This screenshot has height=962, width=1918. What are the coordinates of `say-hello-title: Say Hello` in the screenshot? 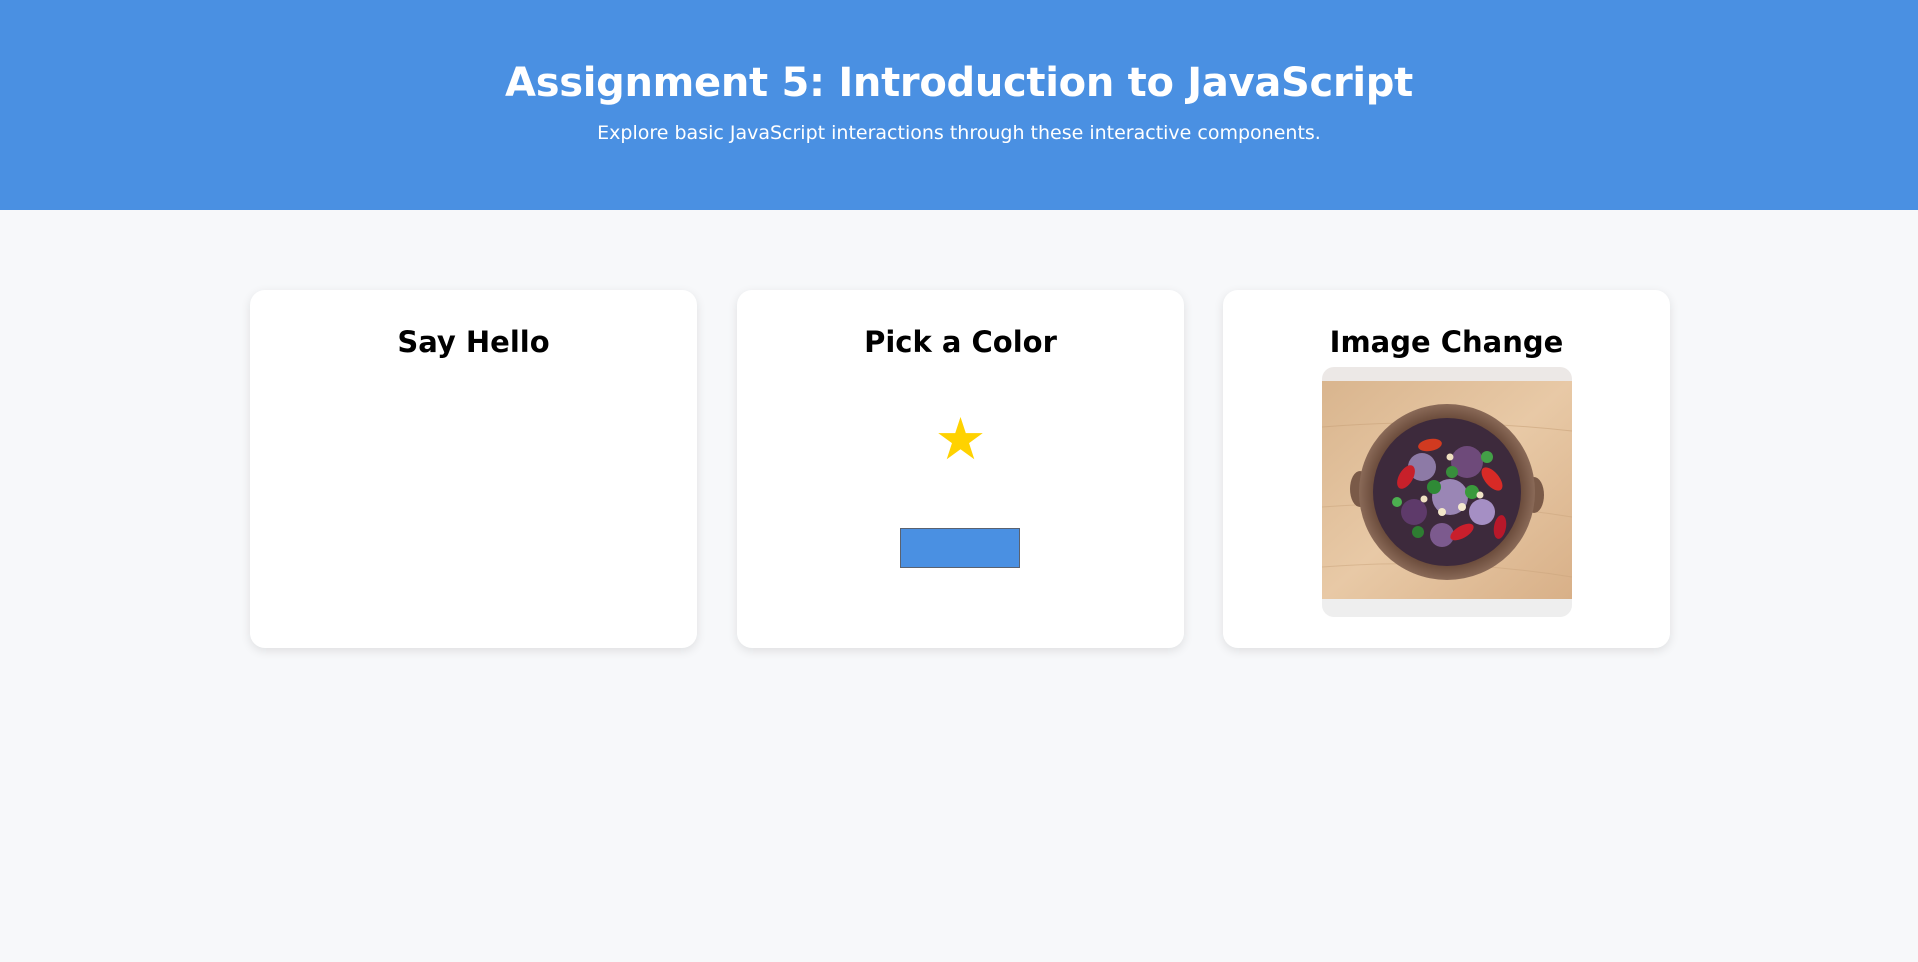 It's located at (473, 342).